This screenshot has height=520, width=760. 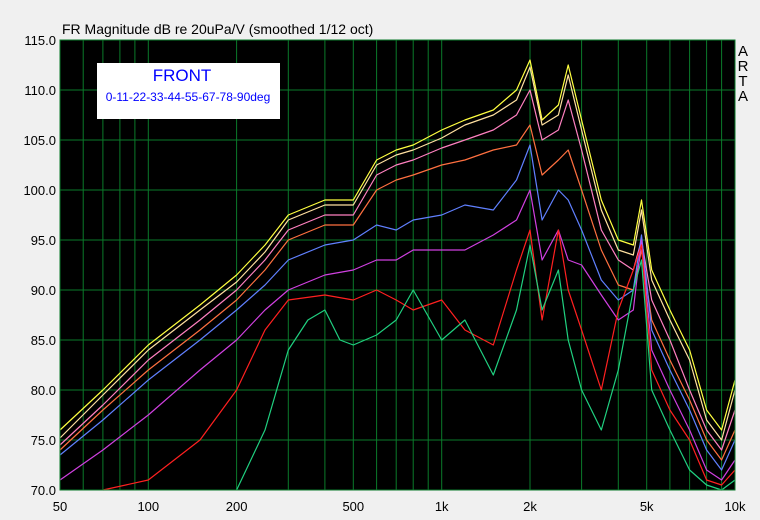 What do you see at coordinates (43, 490) in the screenshot?
I see `y-tick-label: 70.0` at bounding box center [43, 490].